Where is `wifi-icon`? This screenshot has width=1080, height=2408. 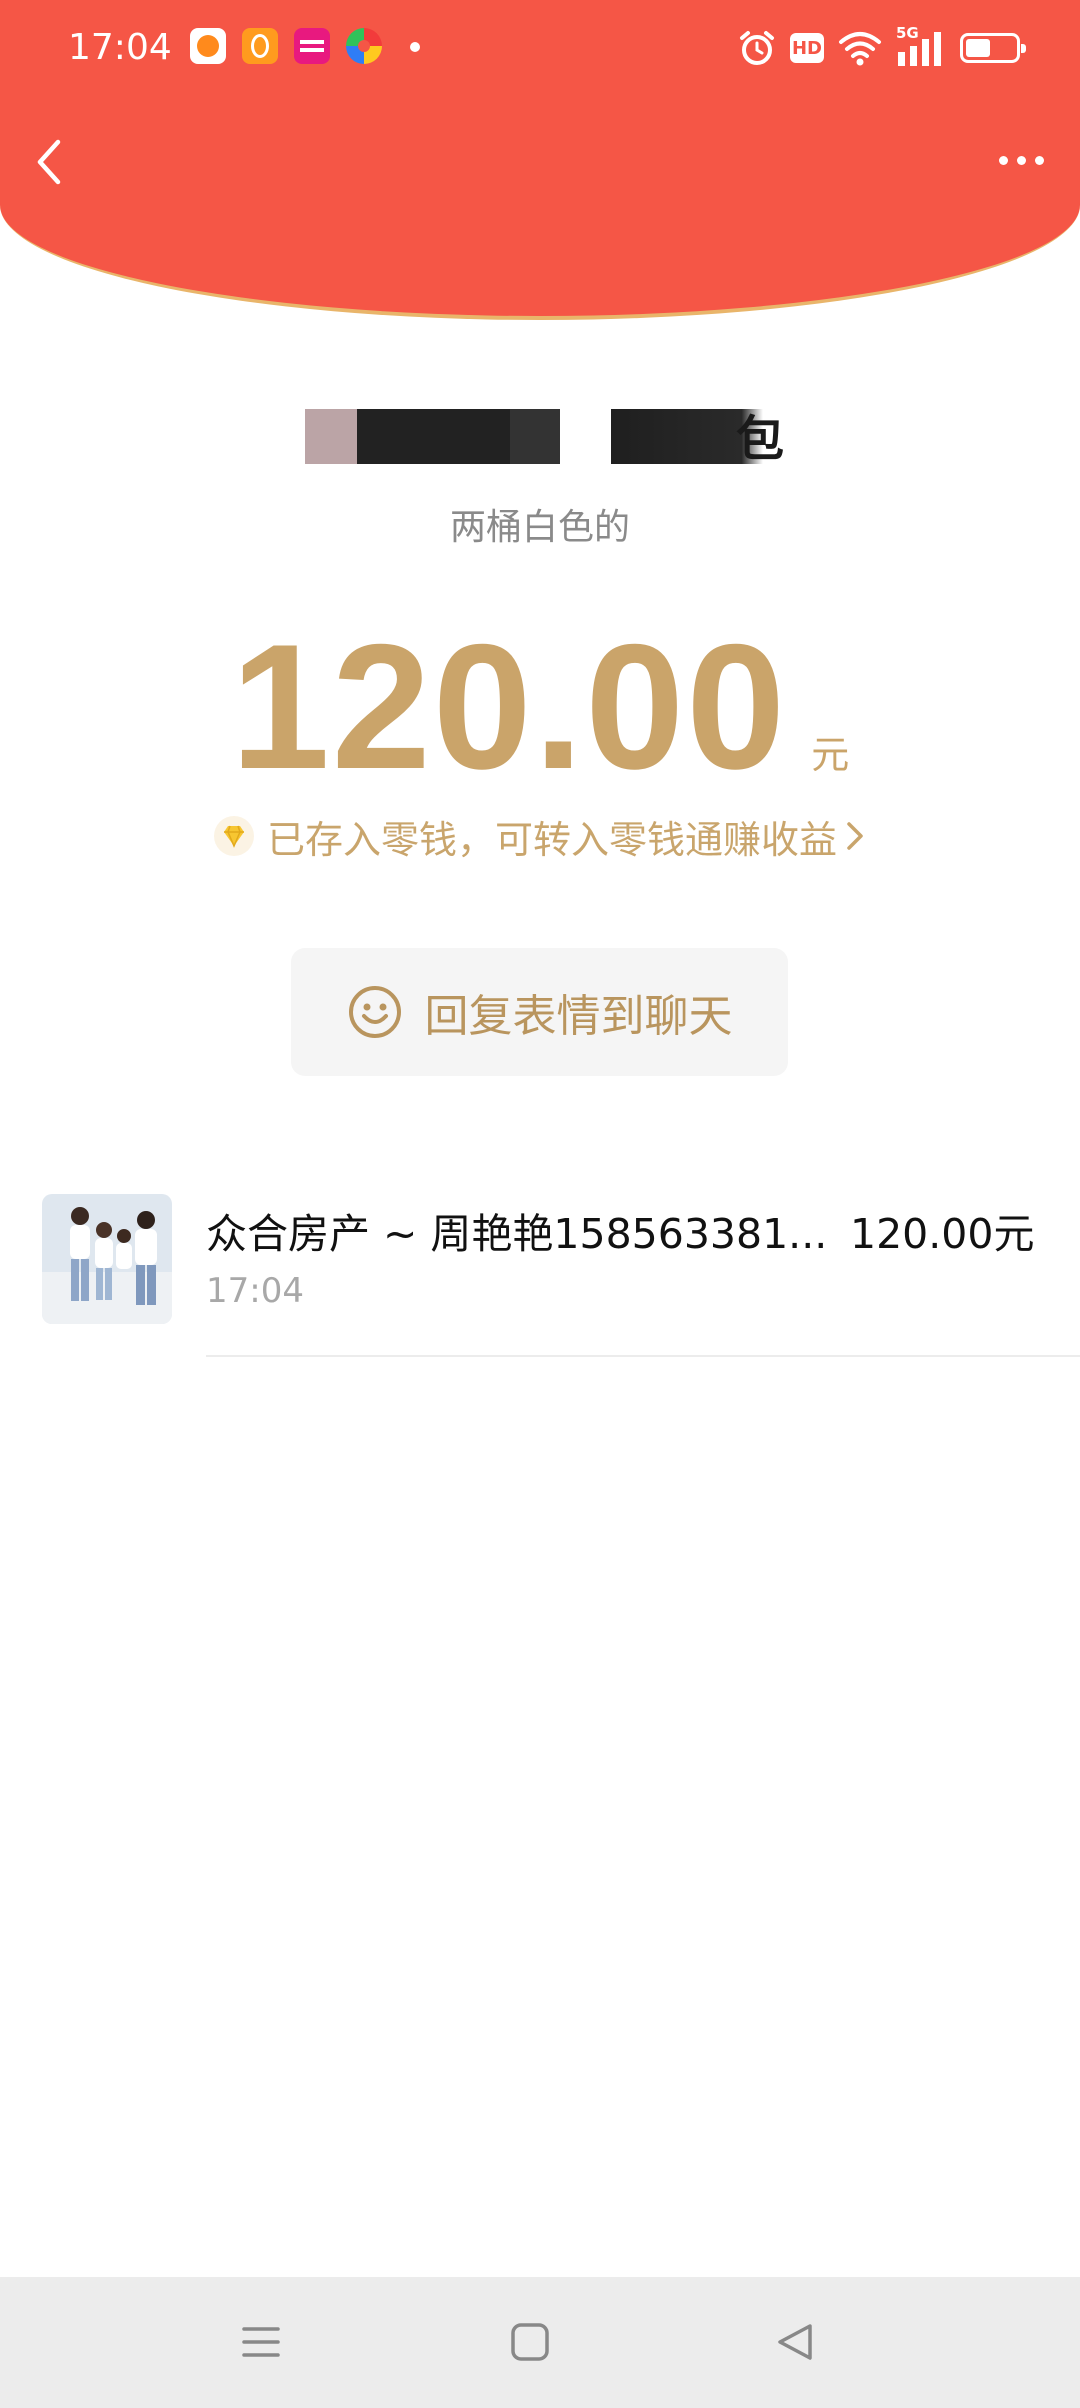
wifi-icon is located at coordinates (860, 49).